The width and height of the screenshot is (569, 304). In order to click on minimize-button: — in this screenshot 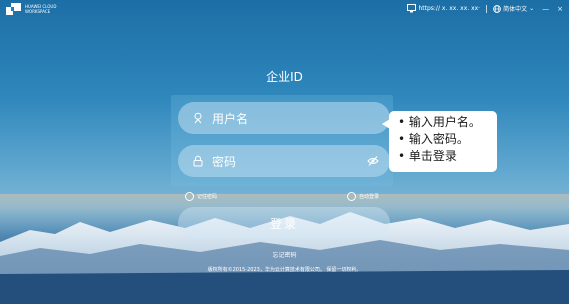, I will do `click(545, 9)`.